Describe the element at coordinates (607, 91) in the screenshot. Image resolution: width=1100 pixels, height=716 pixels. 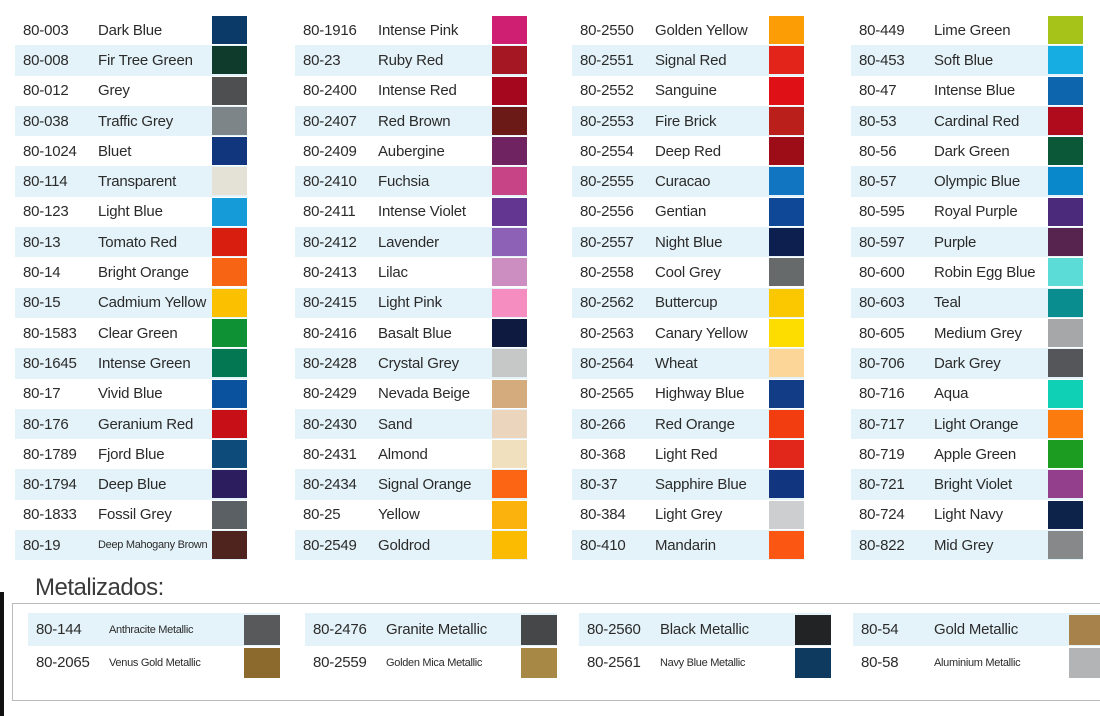
I see `color-code: 80-2552` at that location.